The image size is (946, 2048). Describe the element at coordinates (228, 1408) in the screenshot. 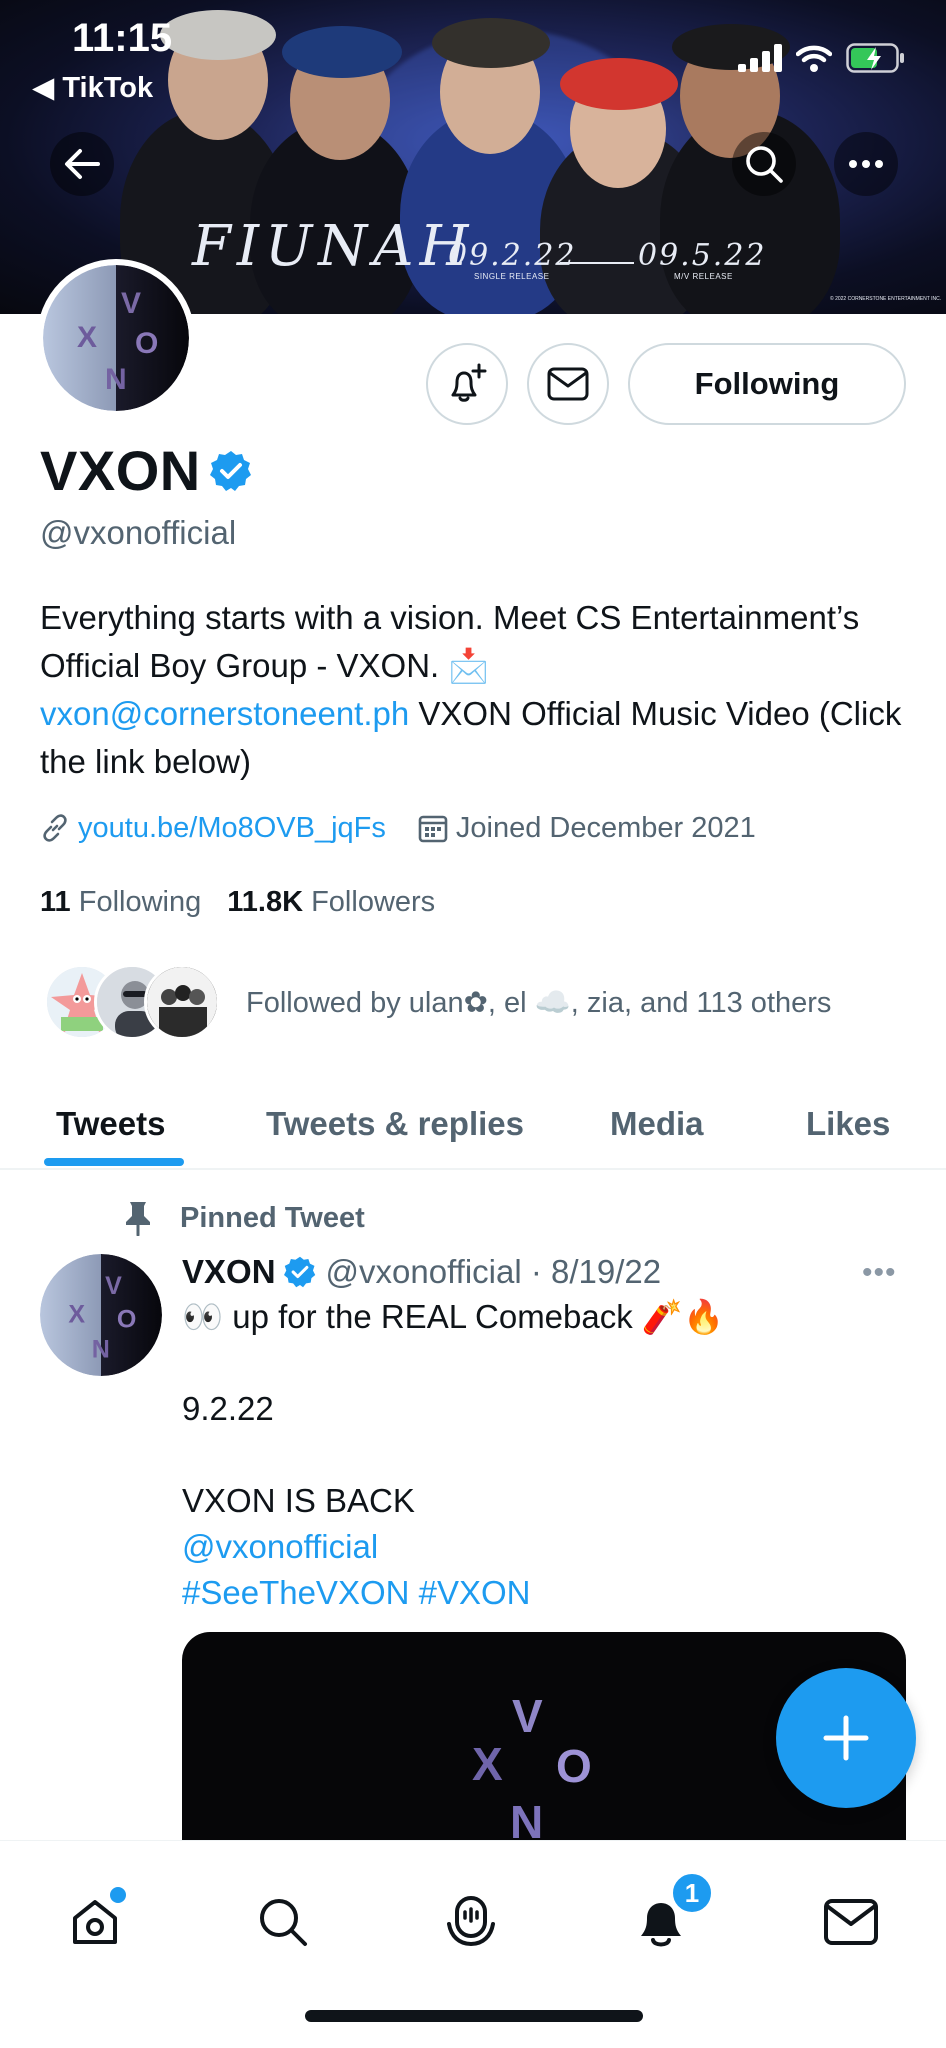

I see `tweet-line: 9.2.22` at that location.